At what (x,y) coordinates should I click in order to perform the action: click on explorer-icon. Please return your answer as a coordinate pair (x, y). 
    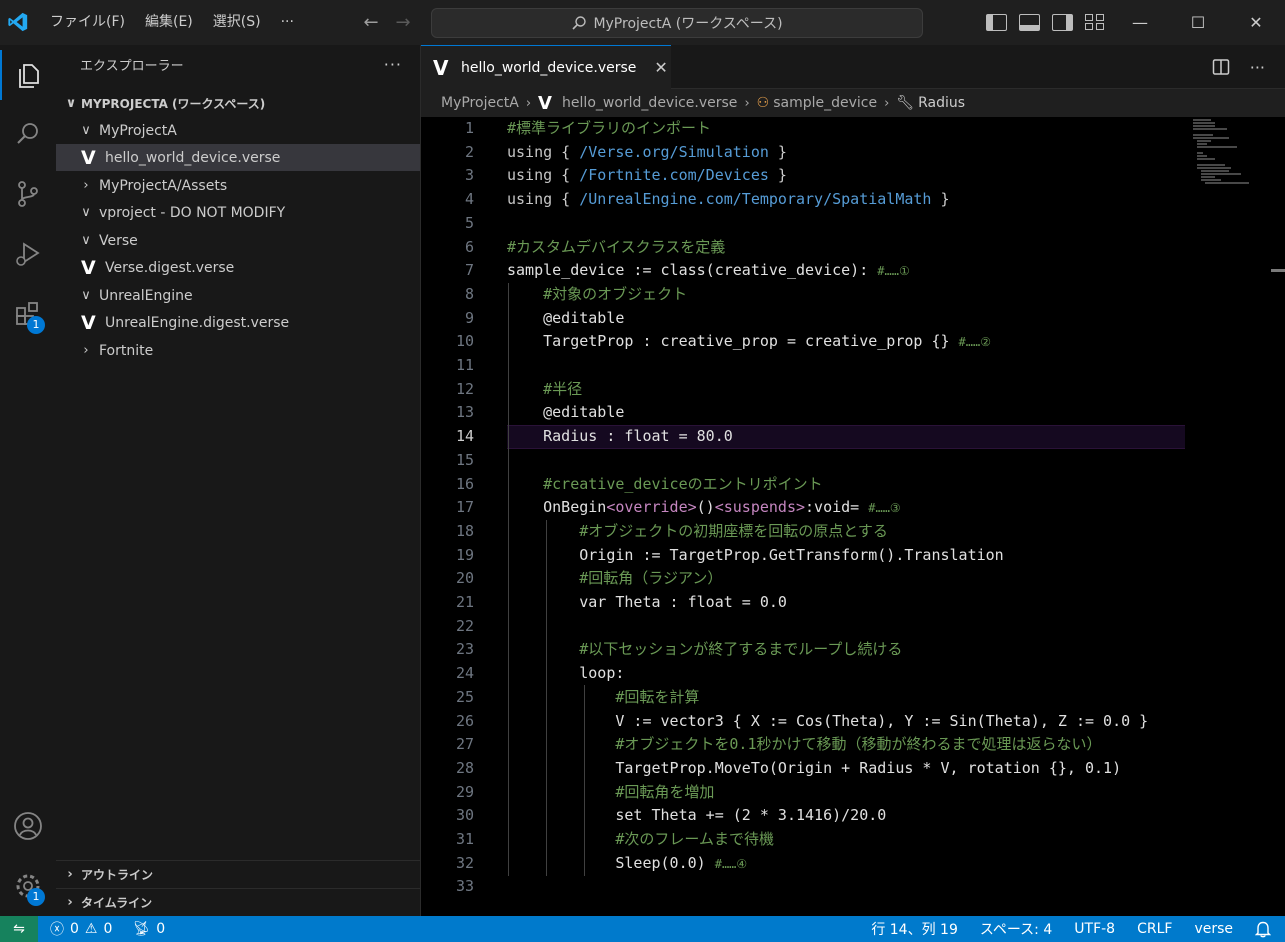
    Looking at the image, I should click on (28, 75).